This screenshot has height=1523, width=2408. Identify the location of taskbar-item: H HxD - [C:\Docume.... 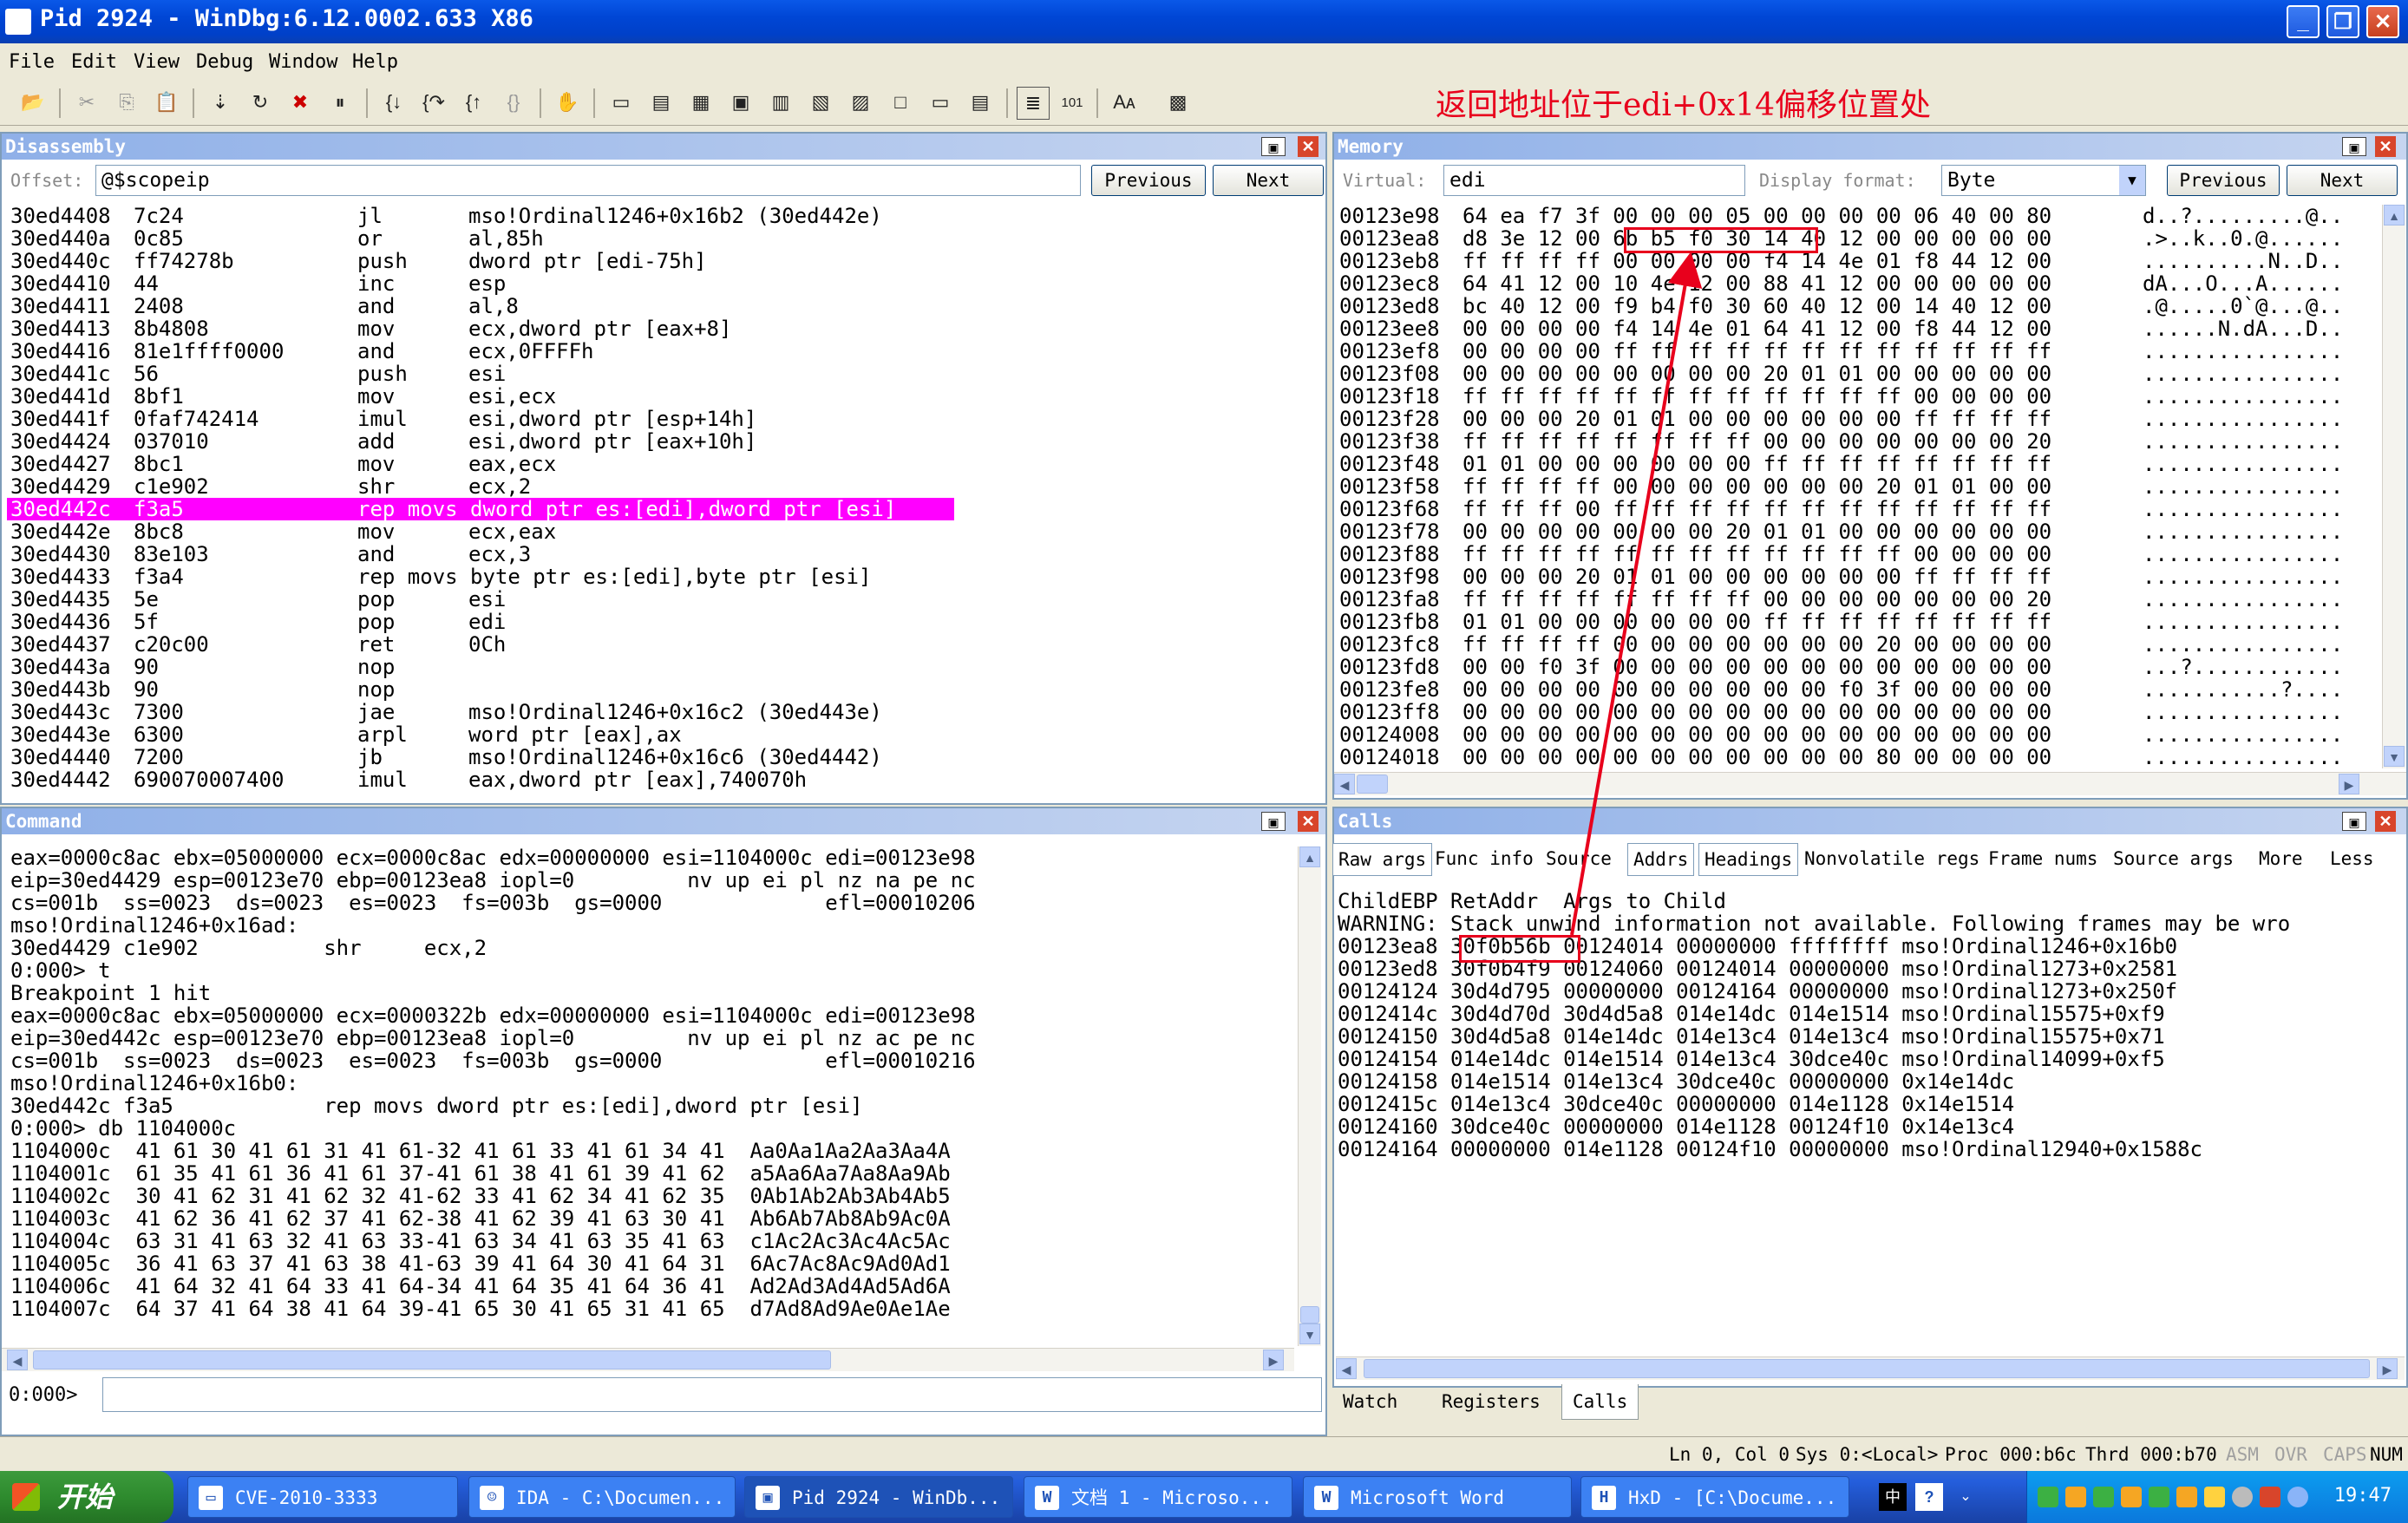
(1714, 1497).